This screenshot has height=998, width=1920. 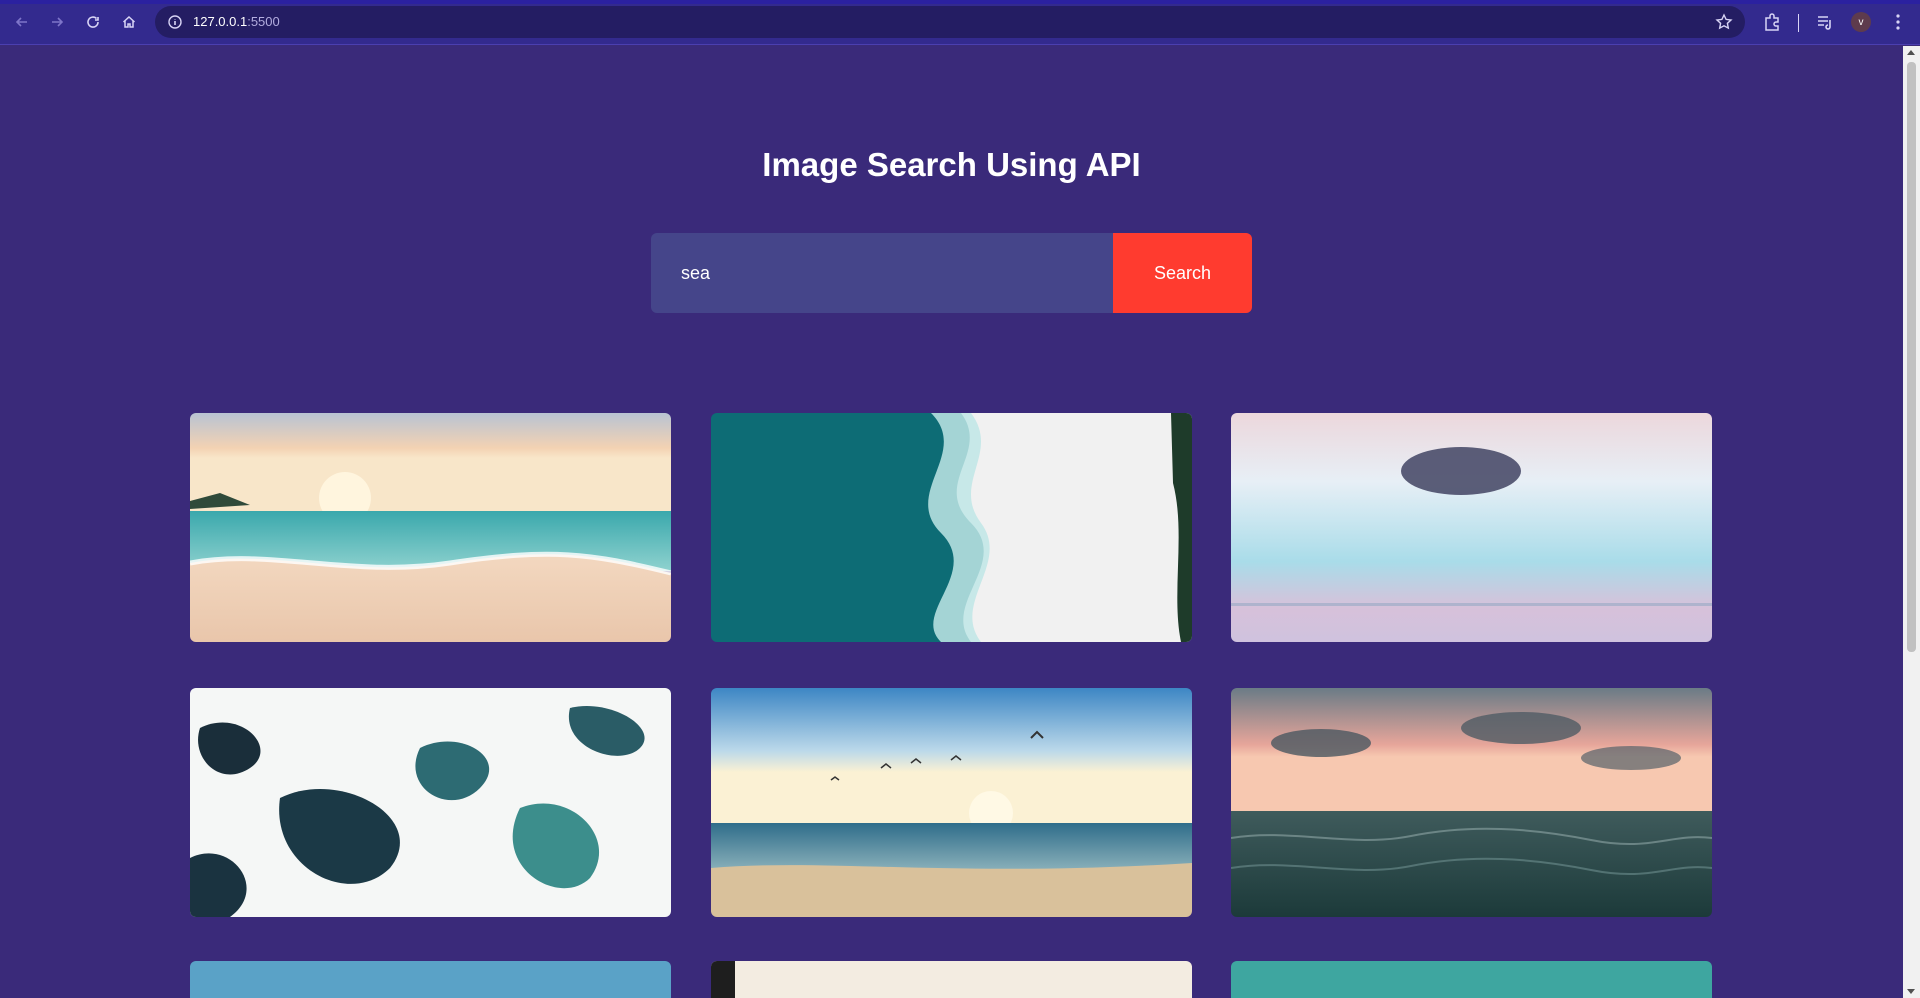 I want to click on result-image-pastel-sky-cloud, so click(x=1471, y=527).